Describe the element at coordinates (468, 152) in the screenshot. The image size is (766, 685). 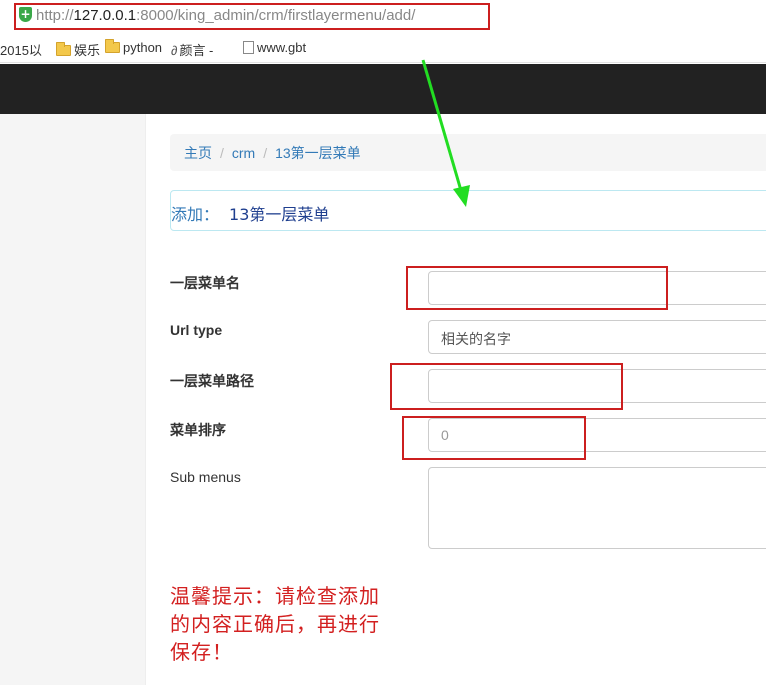
I see `breadcrumb: 主页 / crm / 13第一层菜单` at that location.